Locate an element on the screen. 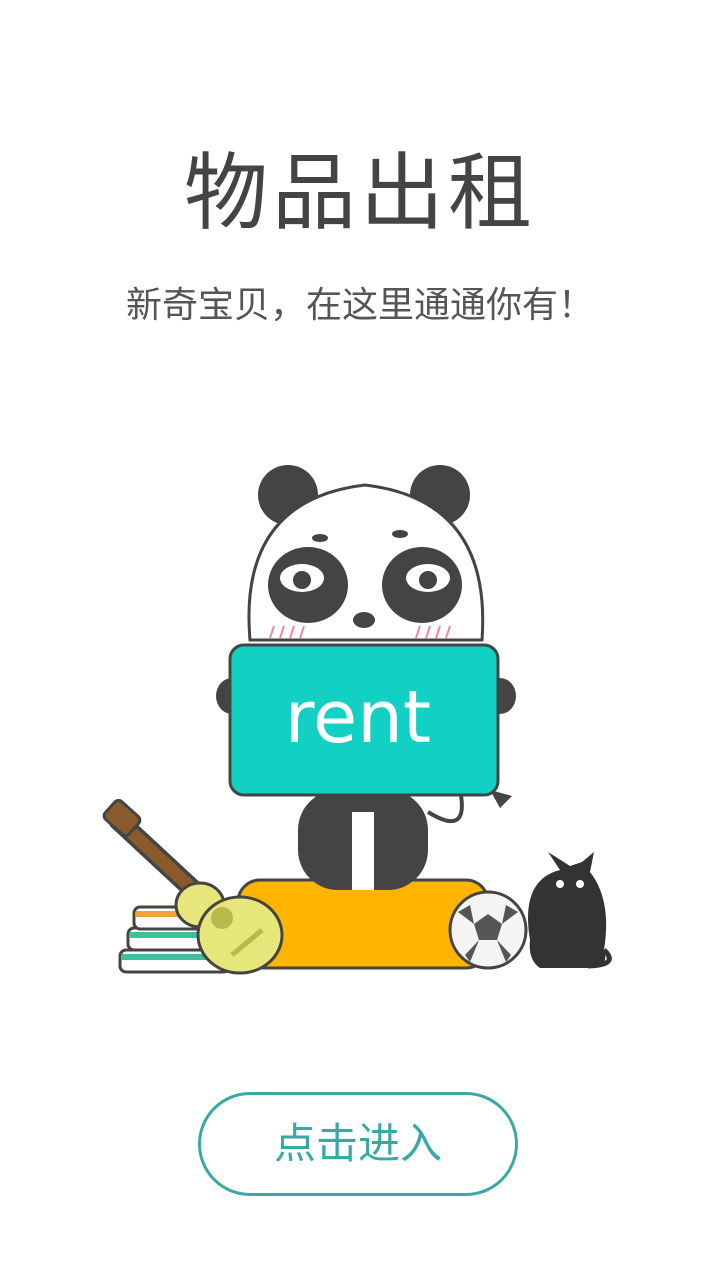 This screenshot has height=1280, width=720. page-title: 物品出租 is located at coordinates (359, 193).